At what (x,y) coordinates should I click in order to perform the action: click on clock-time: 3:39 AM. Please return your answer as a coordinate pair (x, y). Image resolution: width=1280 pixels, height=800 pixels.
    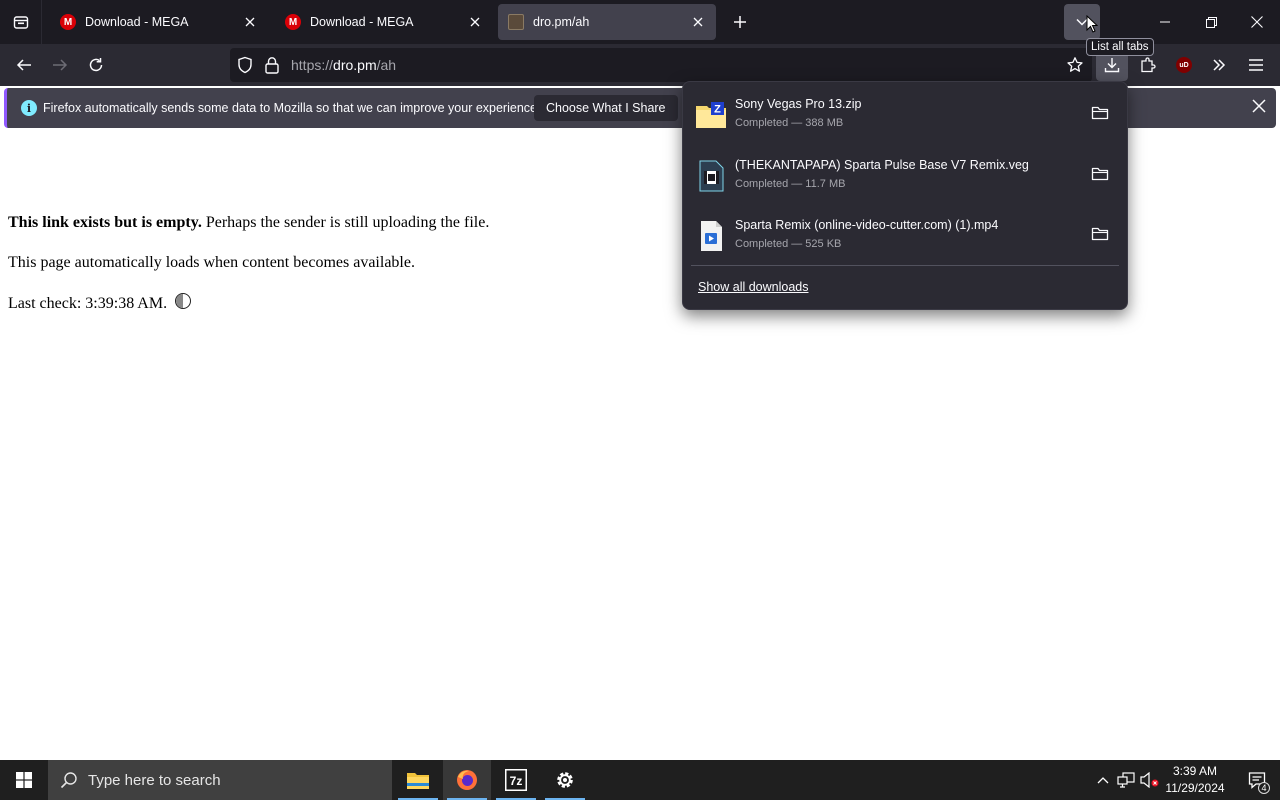
    Looking at the image, I should click on (1195, 771).